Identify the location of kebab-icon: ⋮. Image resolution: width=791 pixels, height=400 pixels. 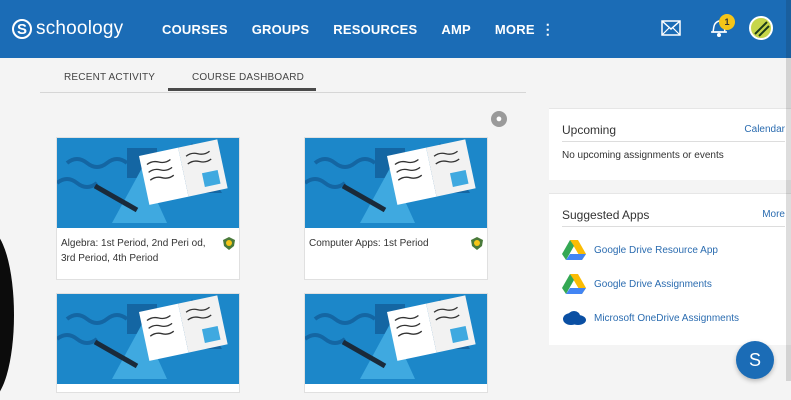
(547, 28).